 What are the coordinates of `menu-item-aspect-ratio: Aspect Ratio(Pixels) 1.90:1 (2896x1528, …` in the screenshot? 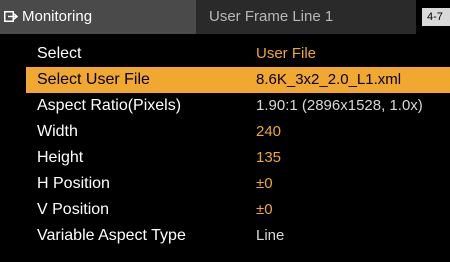 It's located at (238, 106).